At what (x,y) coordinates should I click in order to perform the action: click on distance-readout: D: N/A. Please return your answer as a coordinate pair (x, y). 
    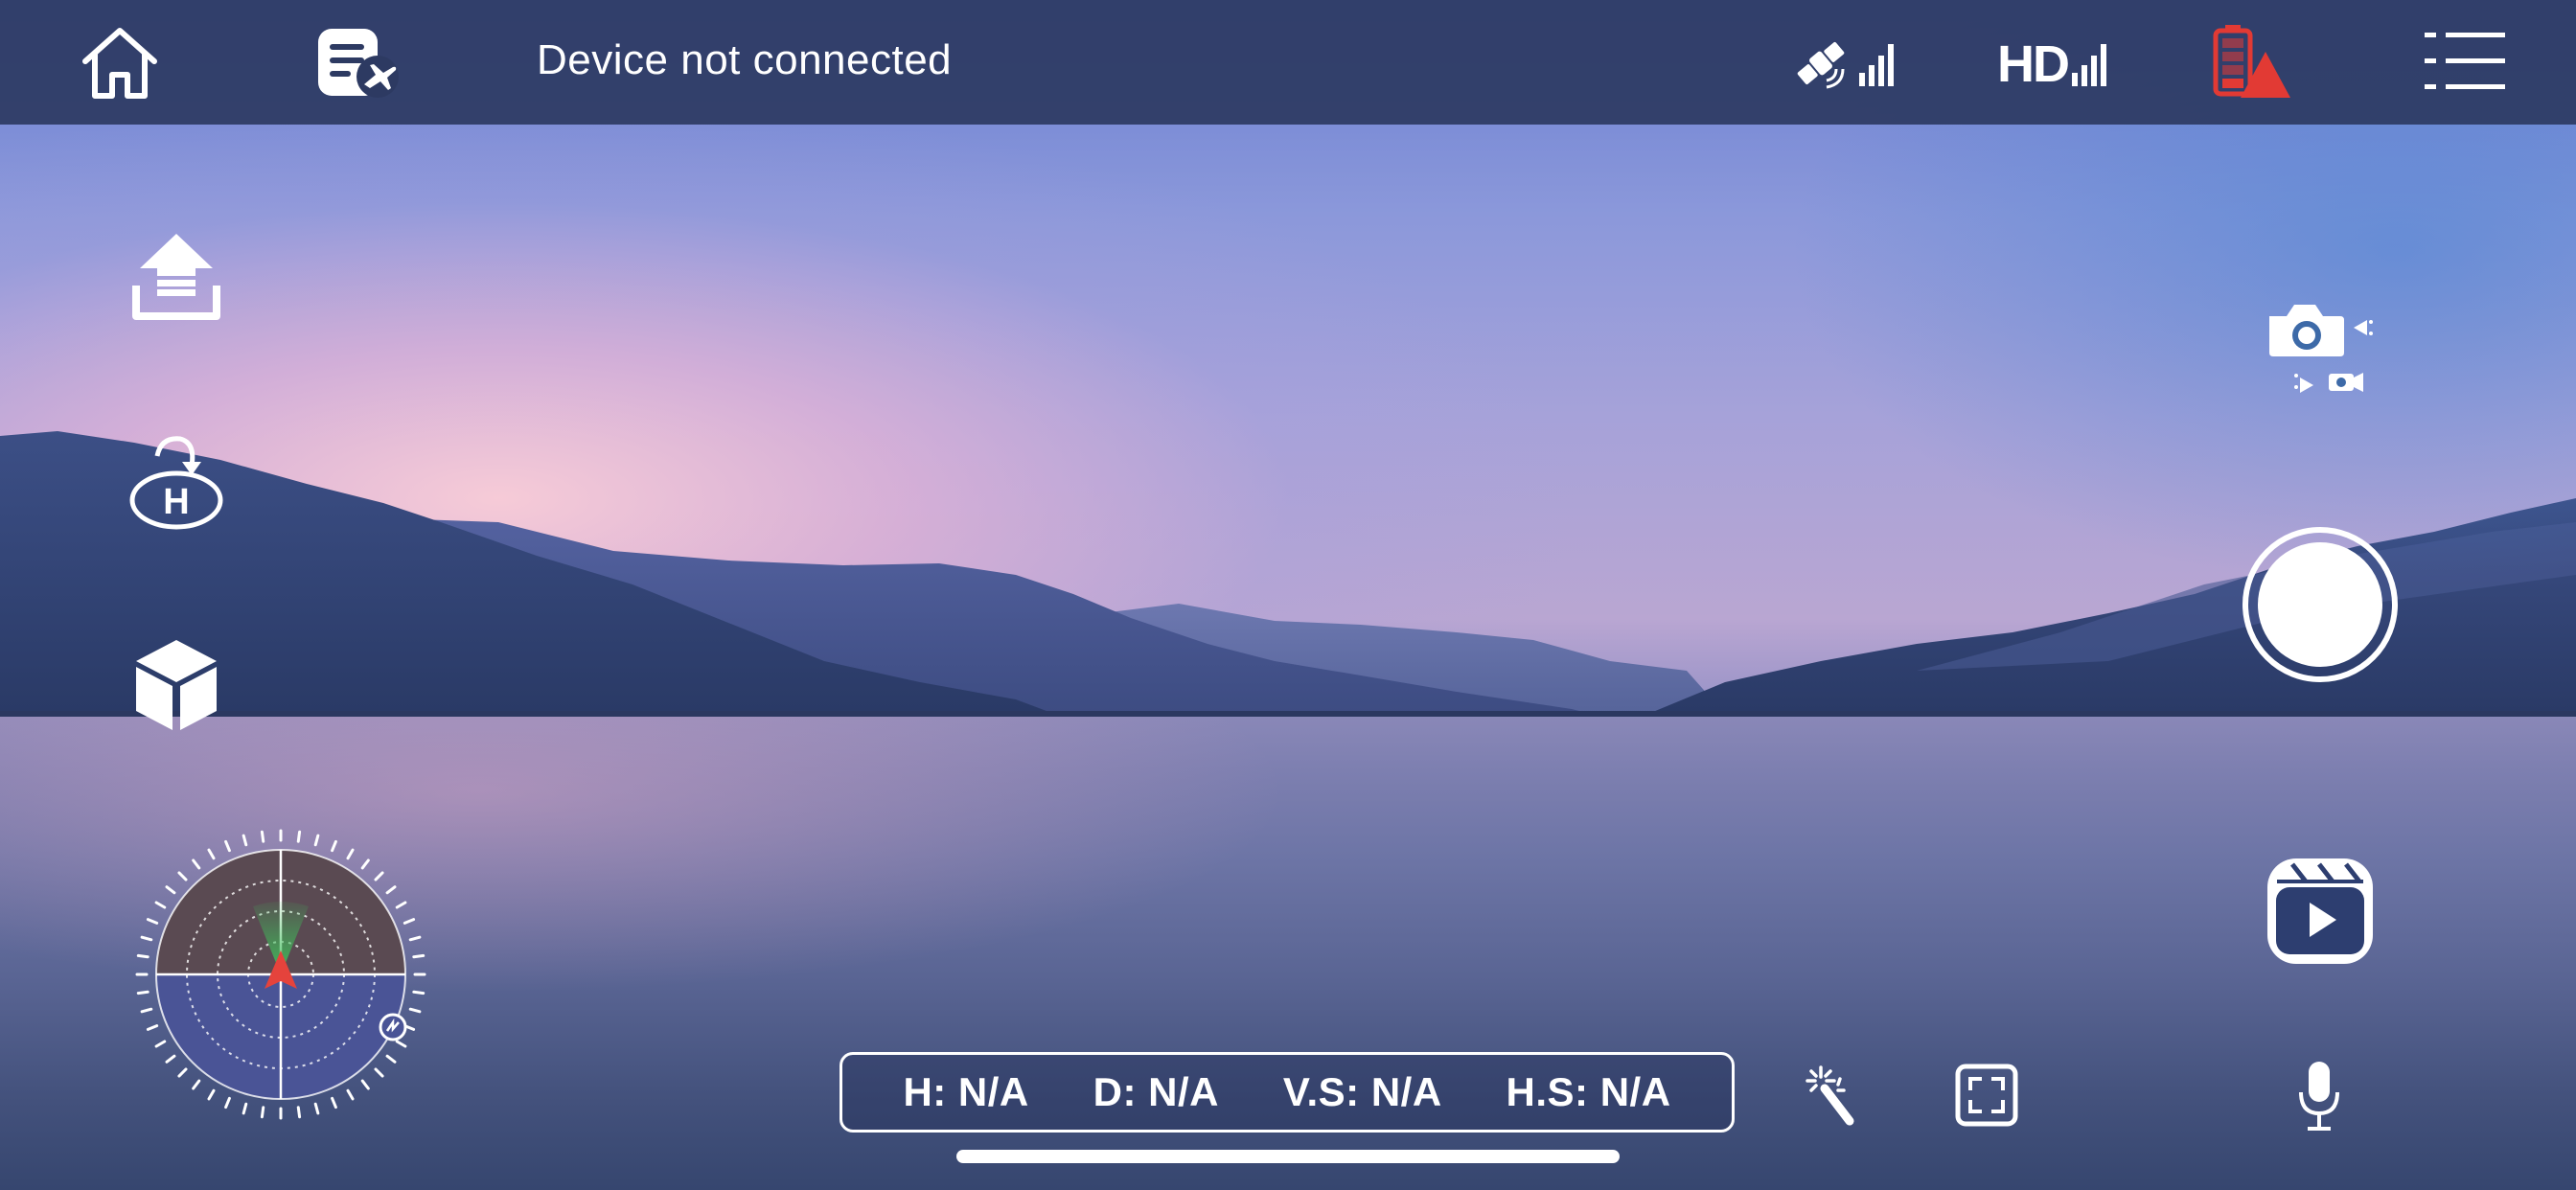
    Looking at the image, I should click on (1155, 1092).